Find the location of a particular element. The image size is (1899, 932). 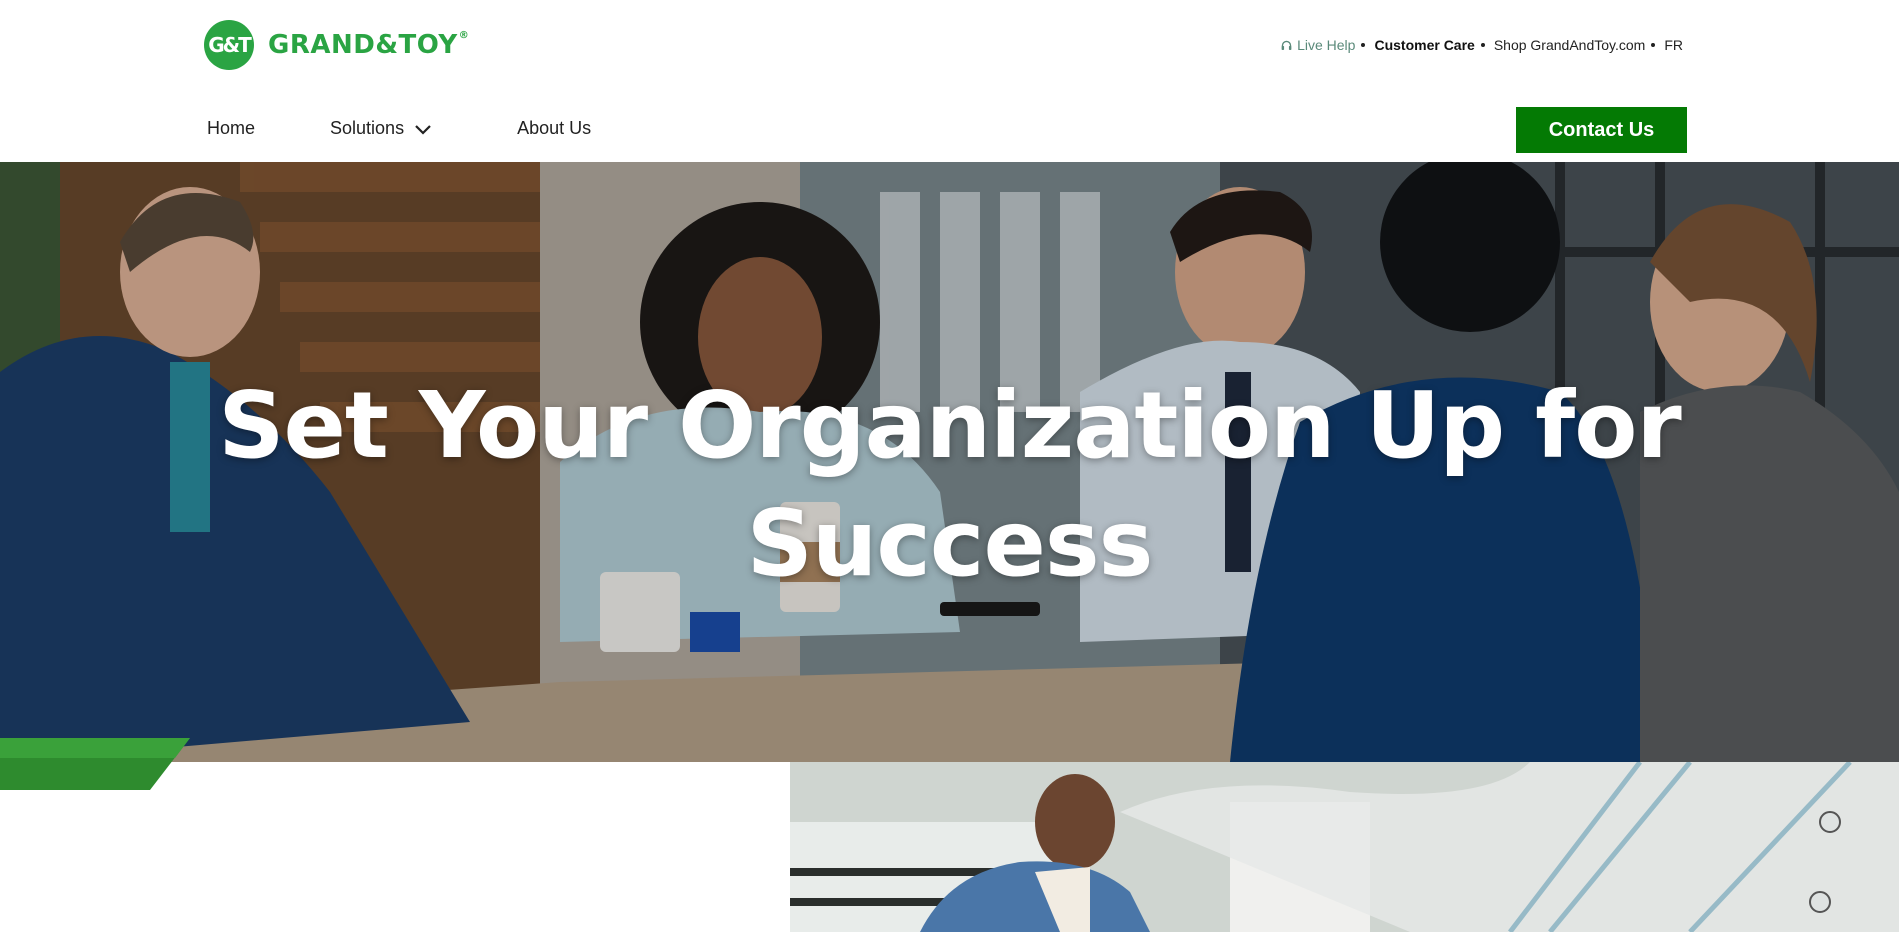

hero-title-line2: Success is located at coordinates (950, 543).